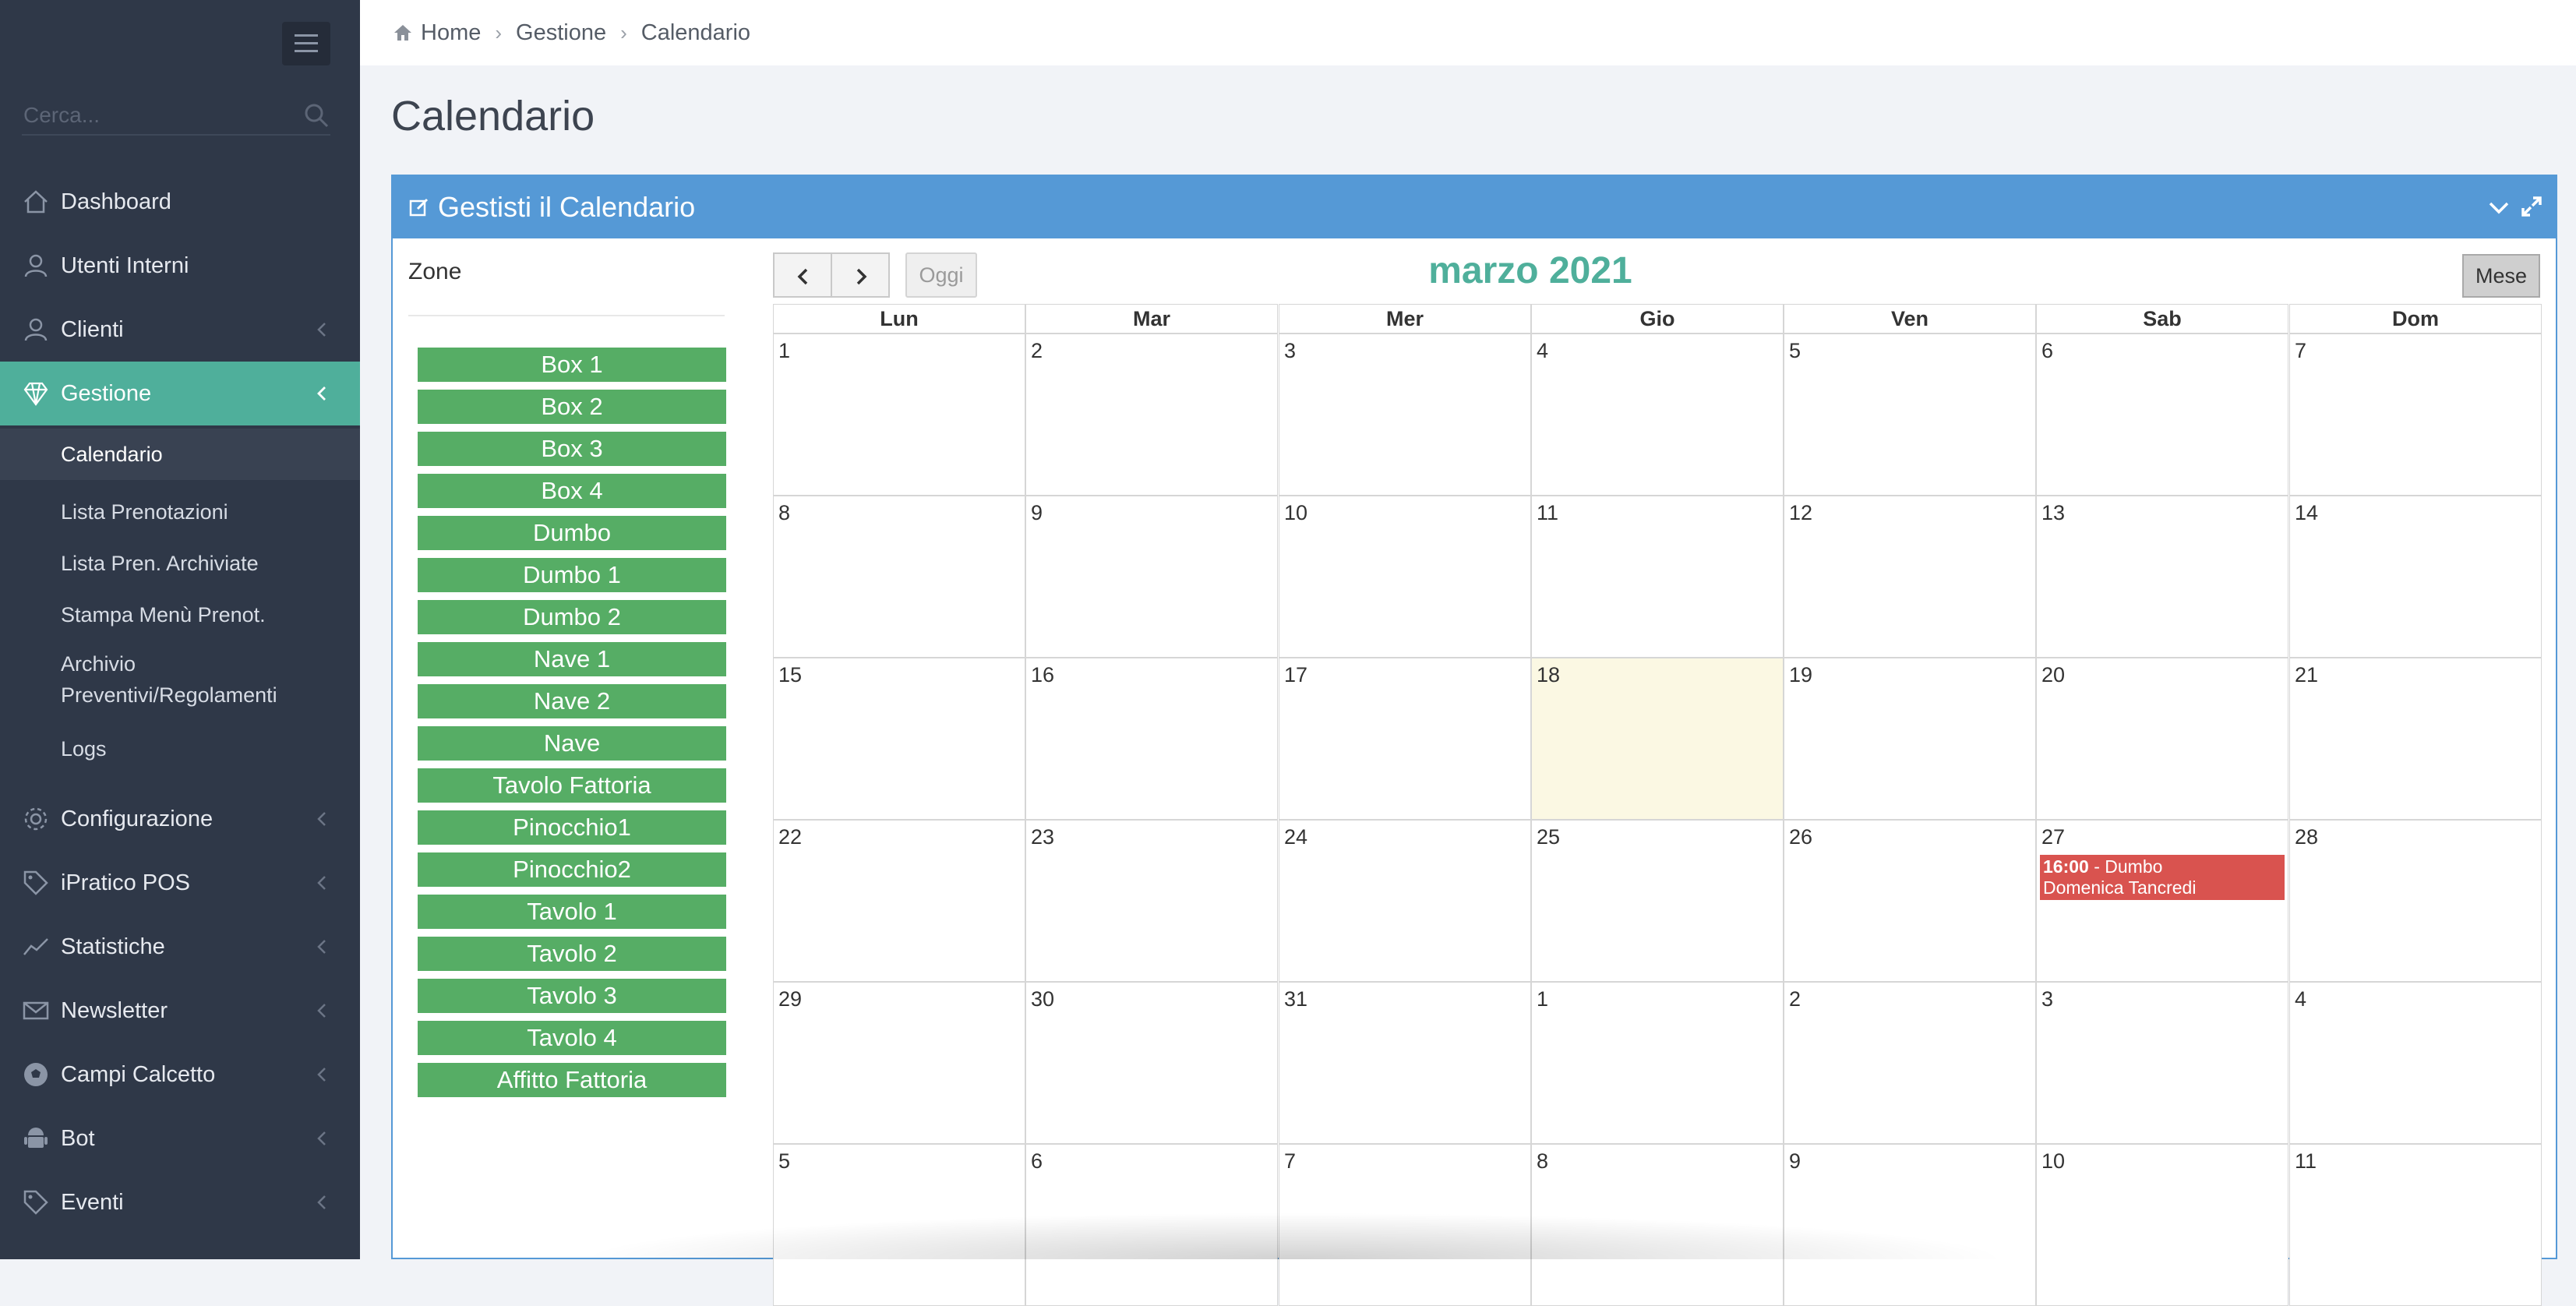 This screenshot has height=1306, width=2576. What do you see at coordinates (2531, 206) in the screenshot?
I see `expand-icon` at bounding box center [2531, 206].